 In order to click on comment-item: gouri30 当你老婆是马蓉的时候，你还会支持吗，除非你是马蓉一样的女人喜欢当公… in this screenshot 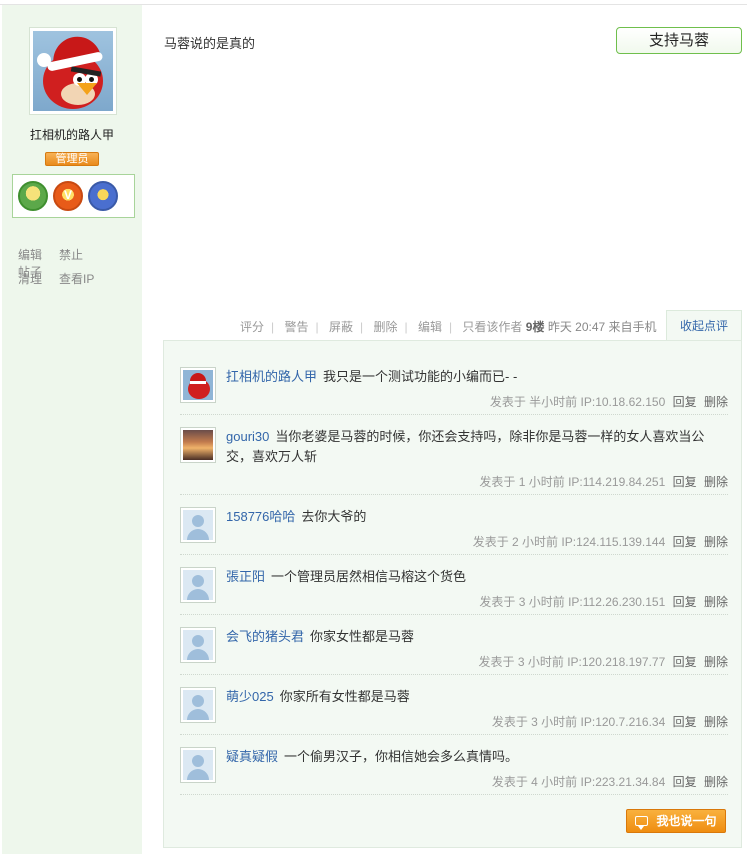, I will do `click(454, 461)`.